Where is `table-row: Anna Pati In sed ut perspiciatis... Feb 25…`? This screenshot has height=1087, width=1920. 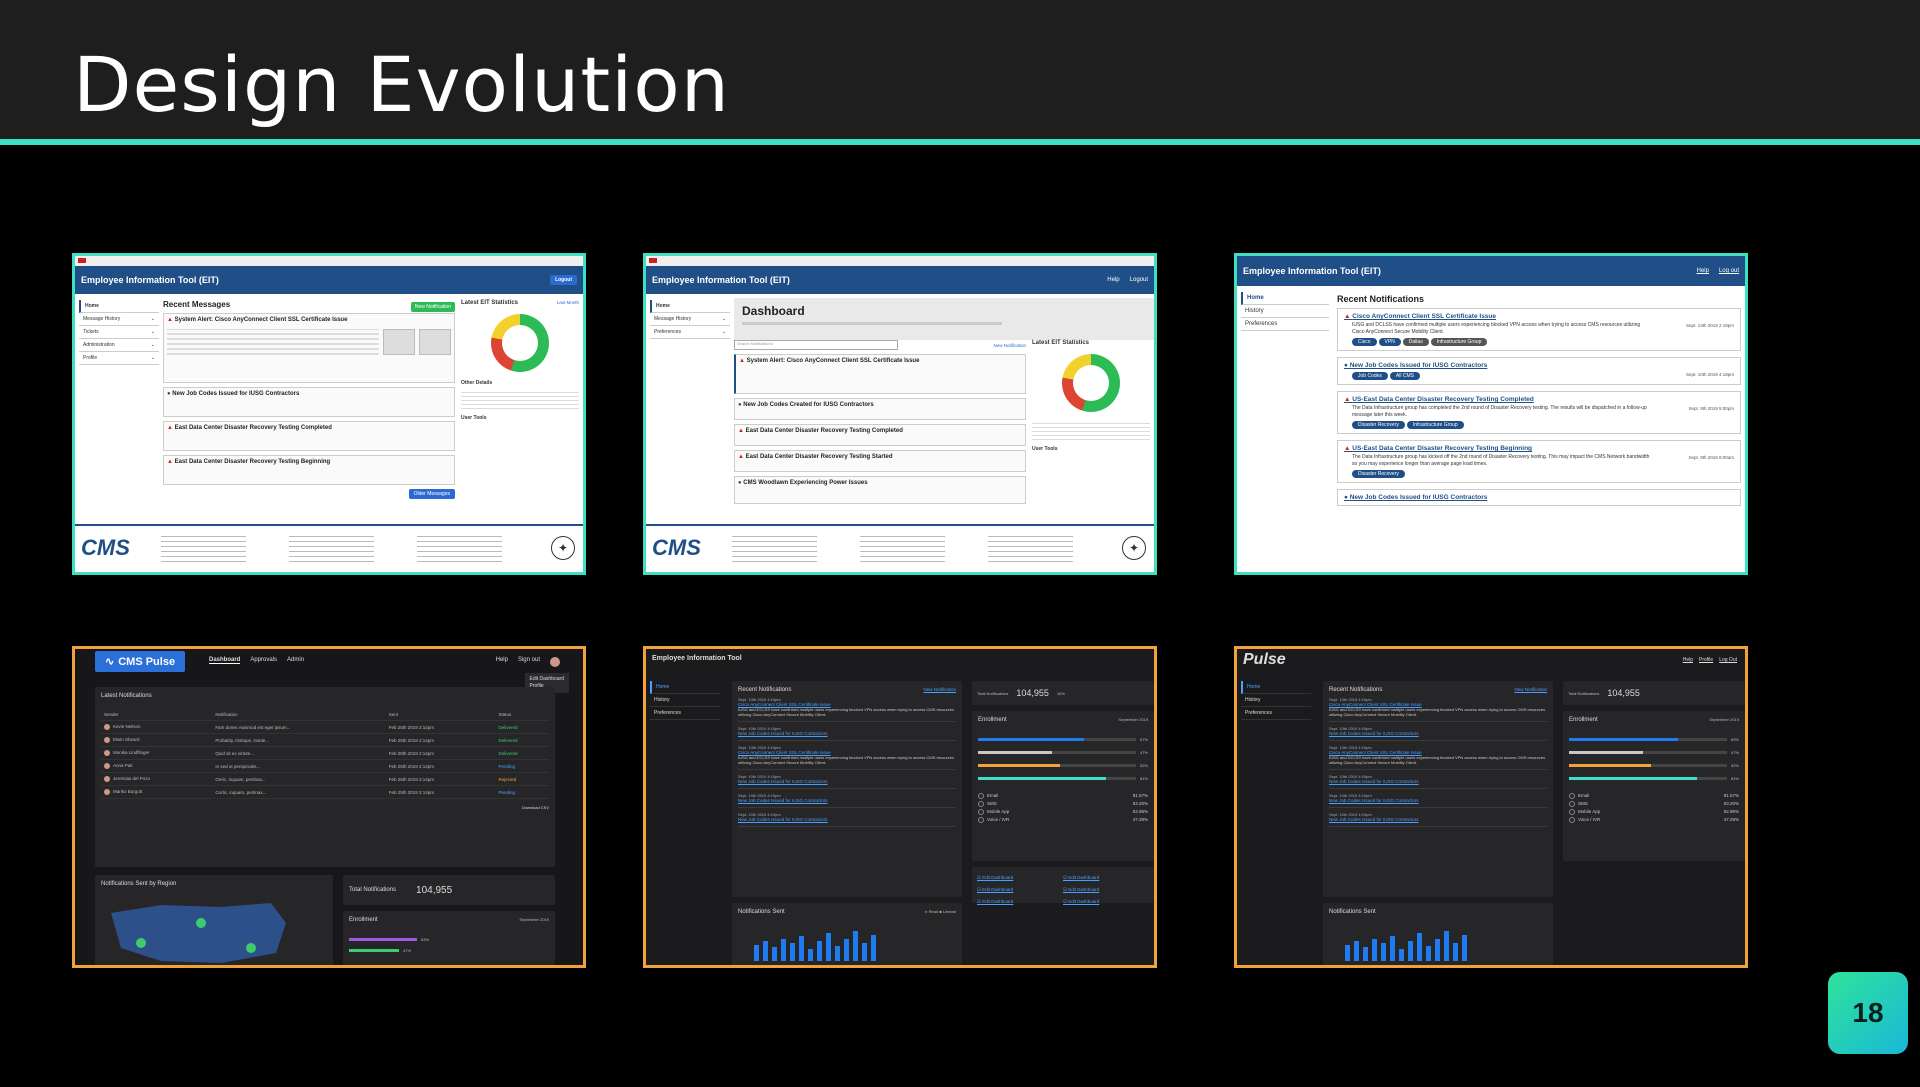 table-row: Anna Pati In sed ut perspiciatis... Feb 25… is located at coordinates (325, 766).